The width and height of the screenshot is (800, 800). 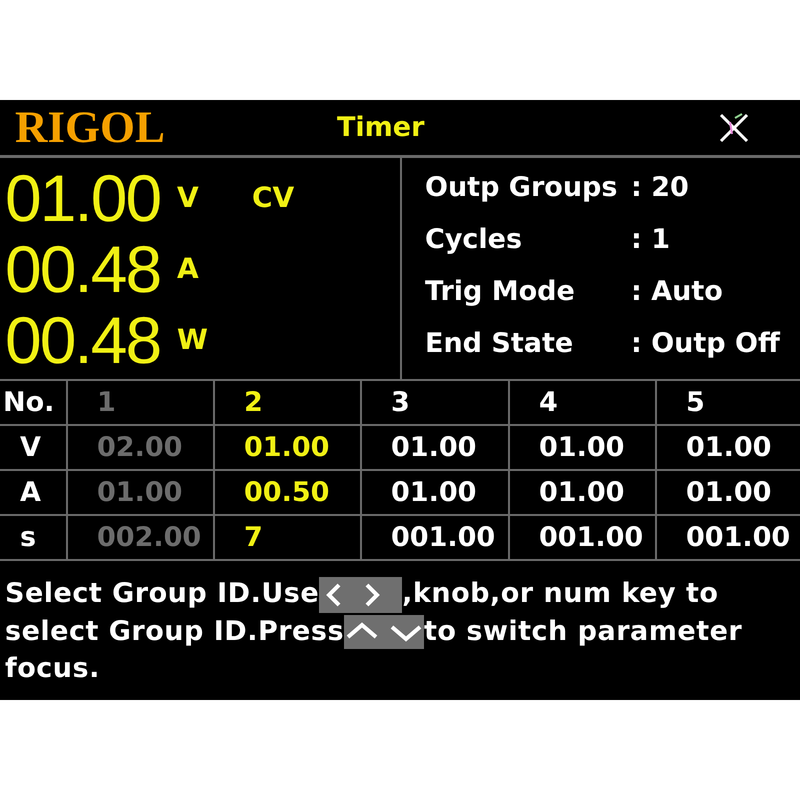 I want to click on left-right-chevrons-icon, so click(x=360, y=594).